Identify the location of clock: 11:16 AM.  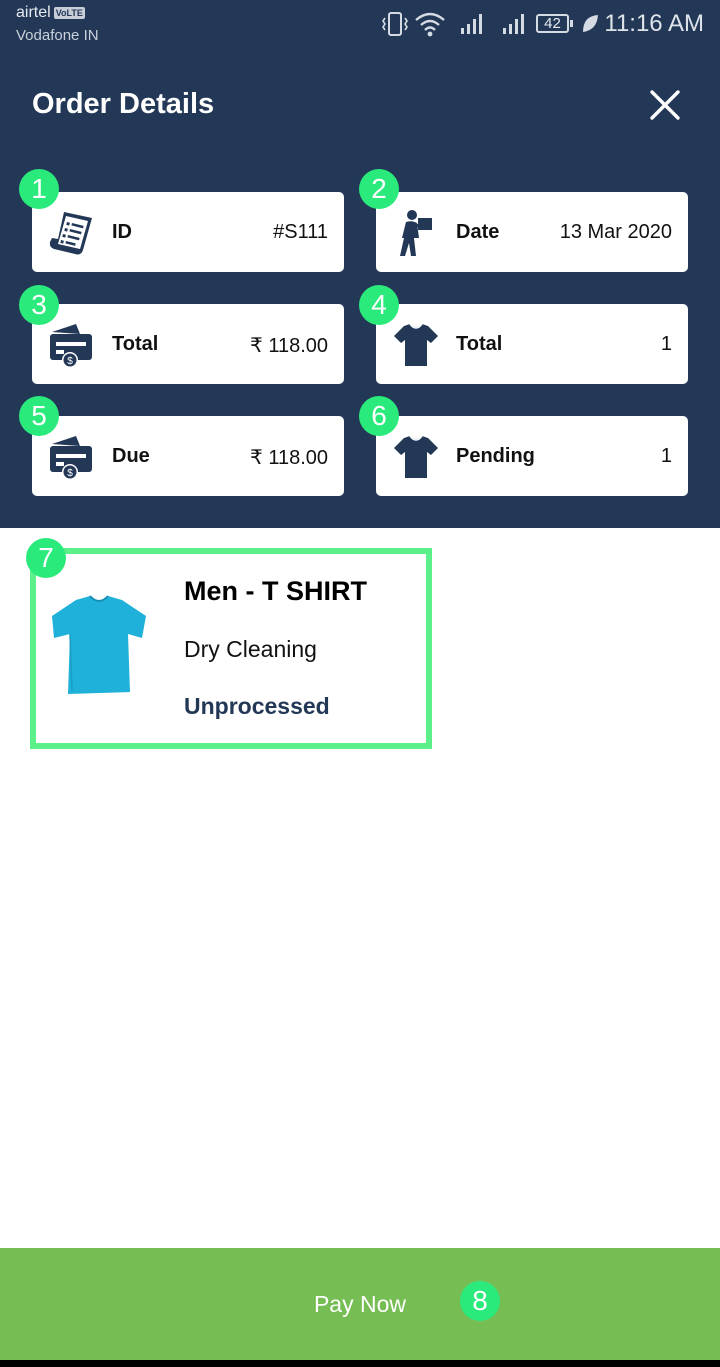
(654, 23).